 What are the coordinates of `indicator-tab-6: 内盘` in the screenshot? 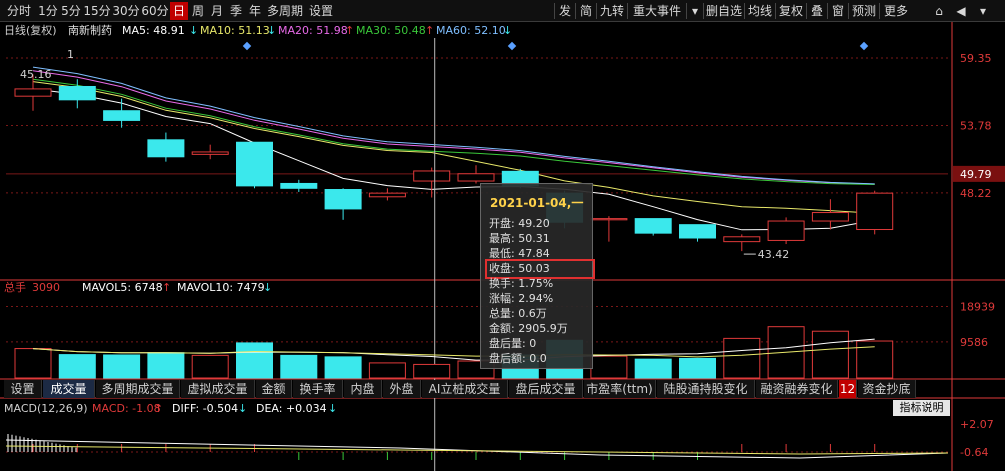 It's located at (363, 389).